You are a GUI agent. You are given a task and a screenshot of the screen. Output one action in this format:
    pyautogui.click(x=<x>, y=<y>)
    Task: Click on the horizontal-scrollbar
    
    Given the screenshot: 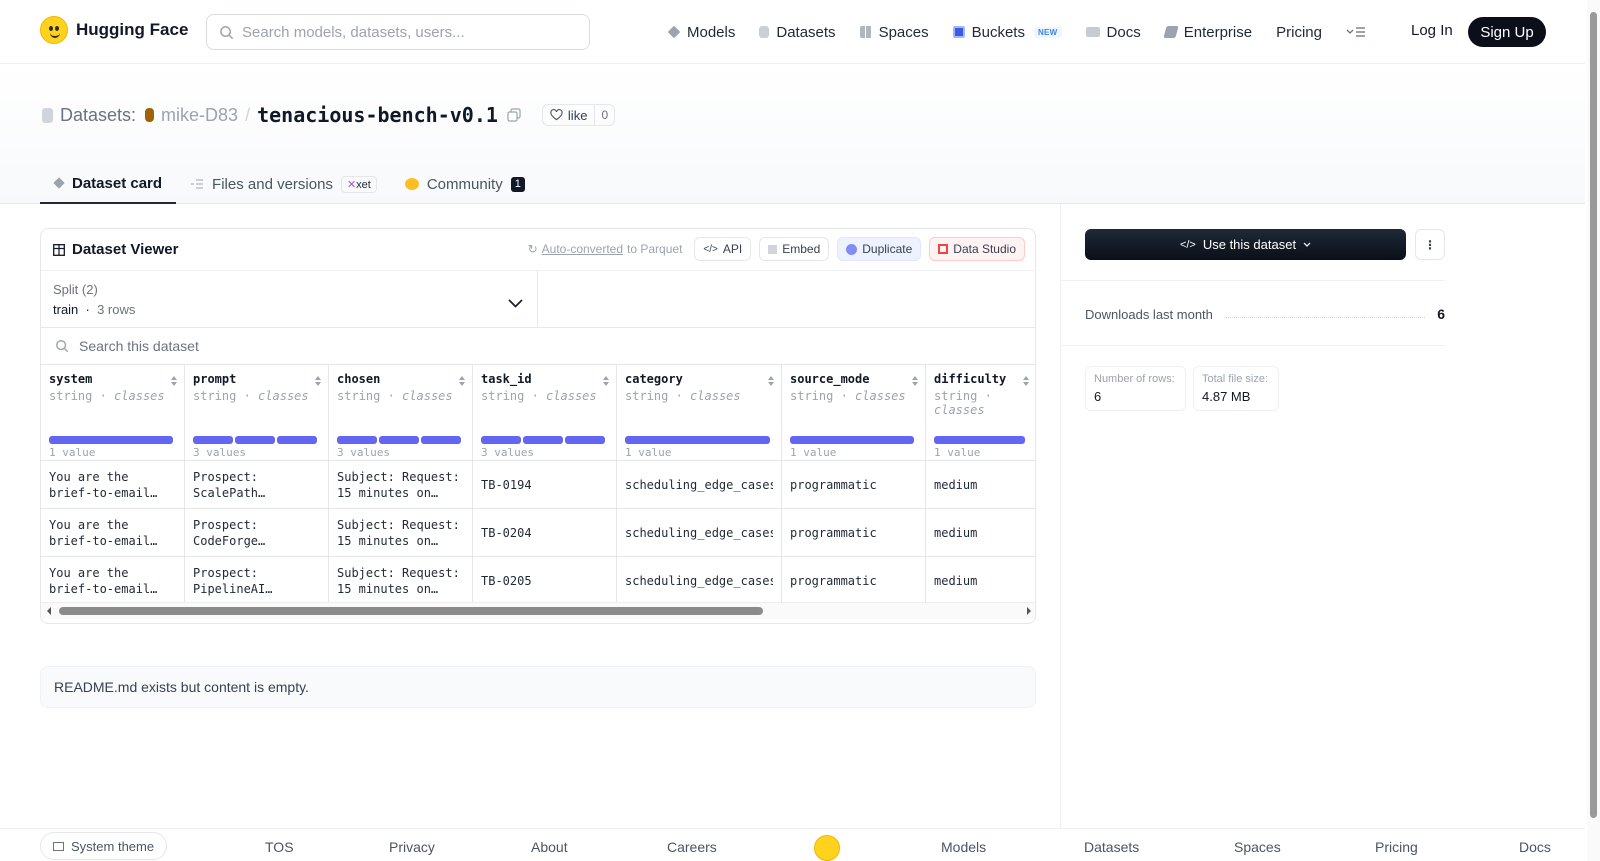 What is the action you would take?
    pyautogui.click(x=538, y=610)
    